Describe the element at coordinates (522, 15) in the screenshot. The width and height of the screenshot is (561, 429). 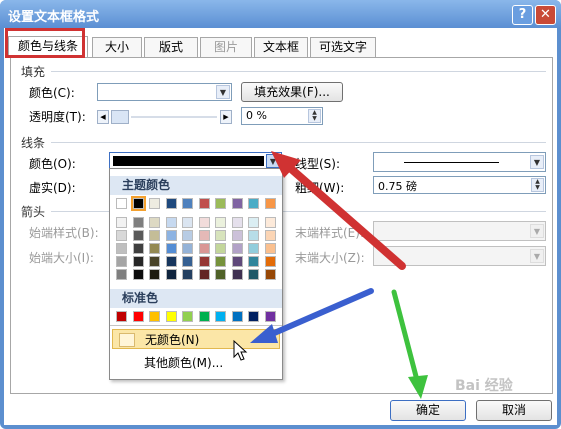
I see `help-button: ?` at that location.